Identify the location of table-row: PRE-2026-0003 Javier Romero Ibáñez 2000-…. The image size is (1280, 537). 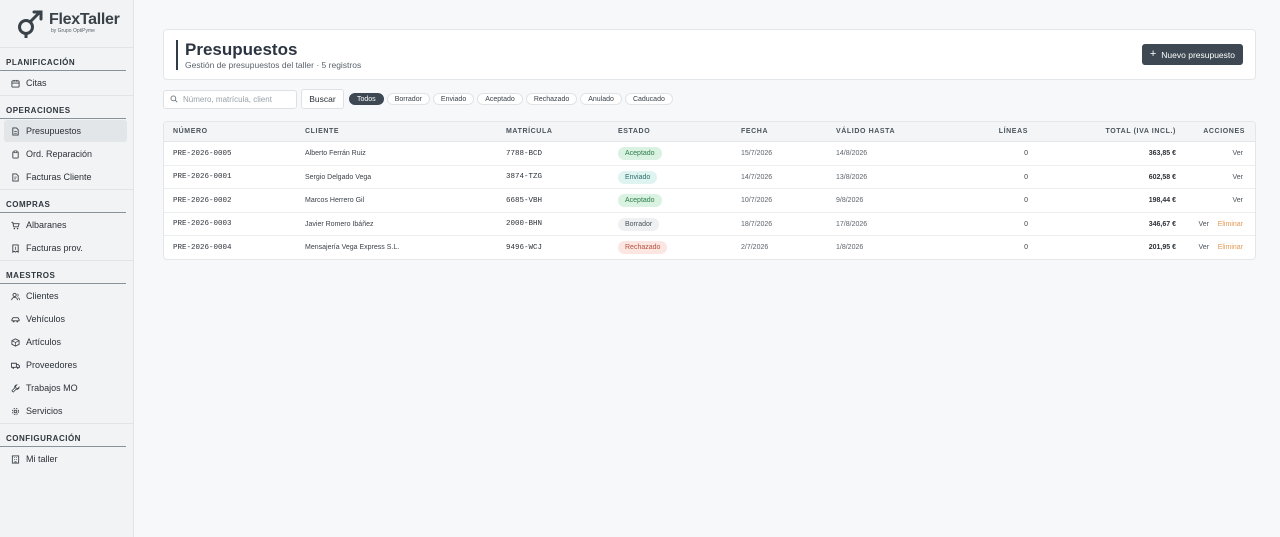
(709, 225).